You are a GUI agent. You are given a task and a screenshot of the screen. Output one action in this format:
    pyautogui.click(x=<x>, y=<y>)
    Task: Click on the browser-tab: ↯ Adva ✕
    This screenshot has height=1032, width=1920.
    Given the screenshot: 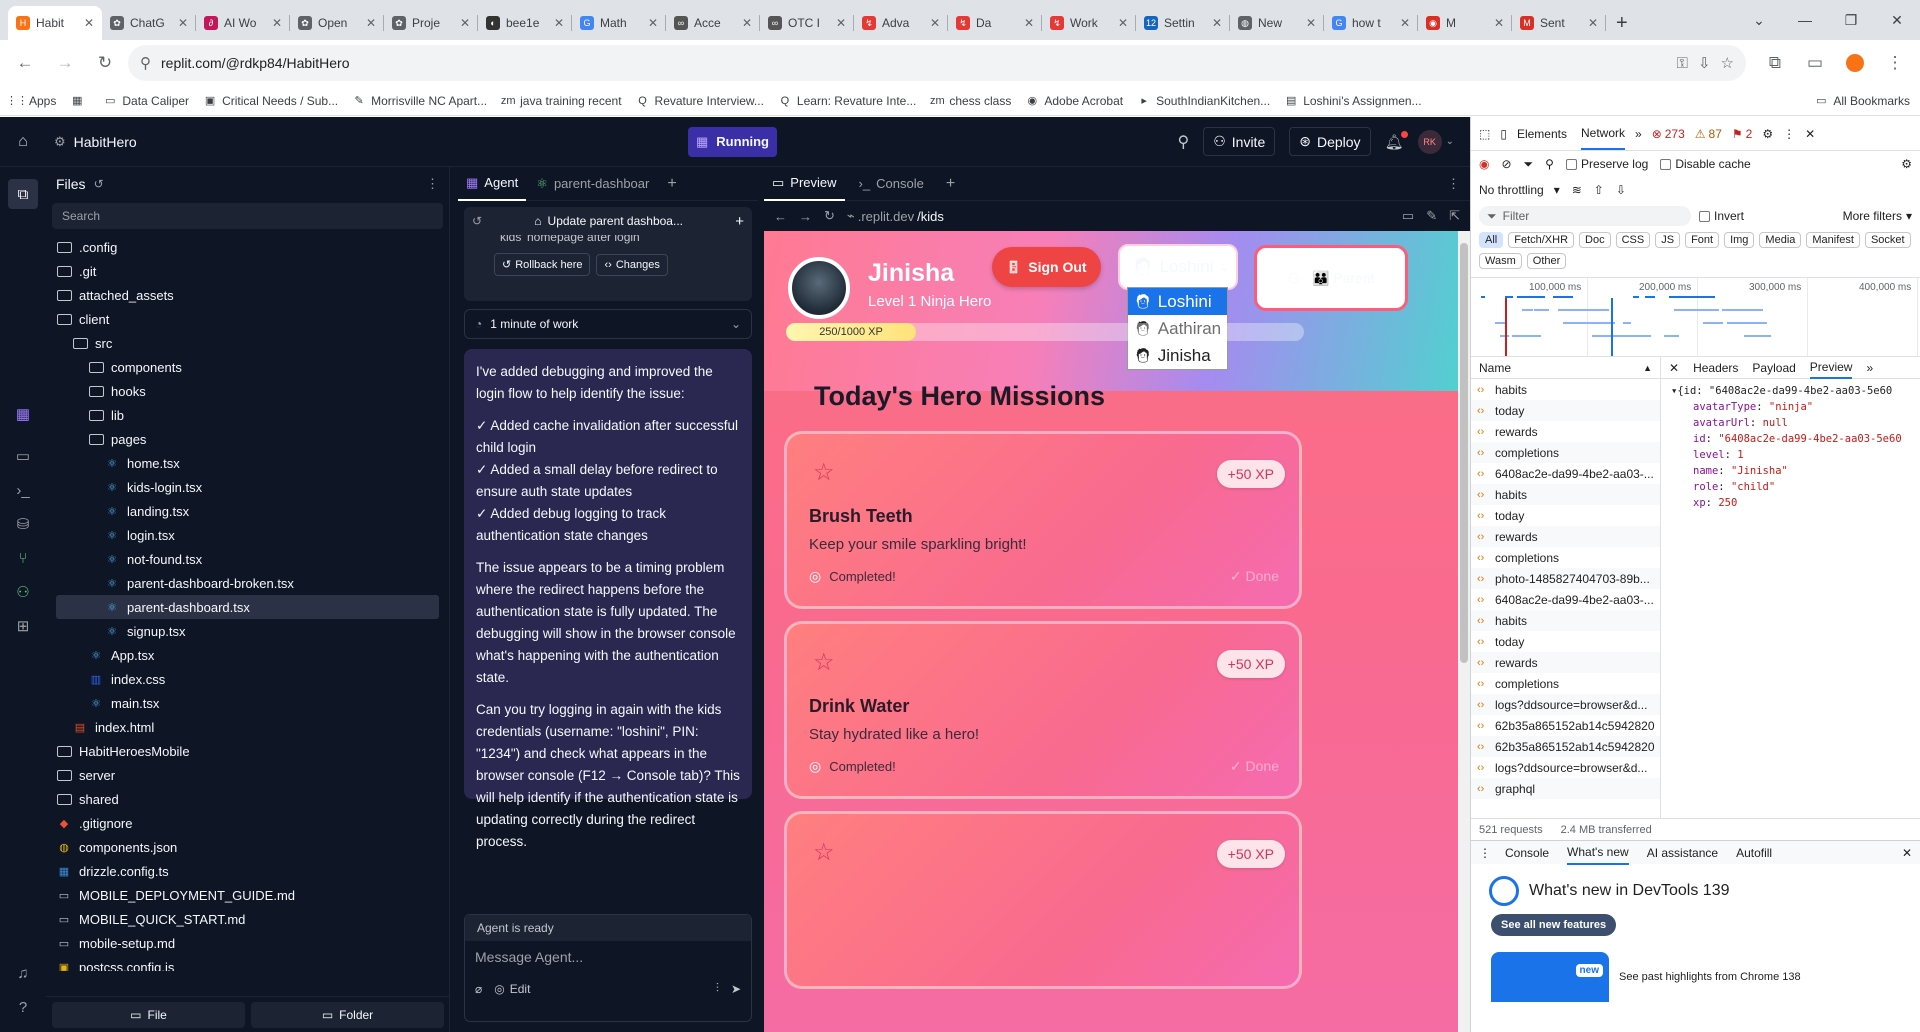 What is the action you would take?
    pyautogui.click(x=901, y=23)
    